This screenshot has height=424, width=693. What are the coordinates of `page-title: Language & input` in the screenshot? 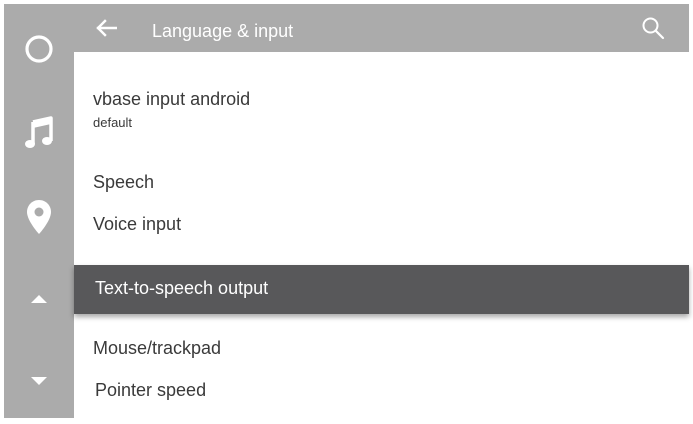 It's located at (223, 31).